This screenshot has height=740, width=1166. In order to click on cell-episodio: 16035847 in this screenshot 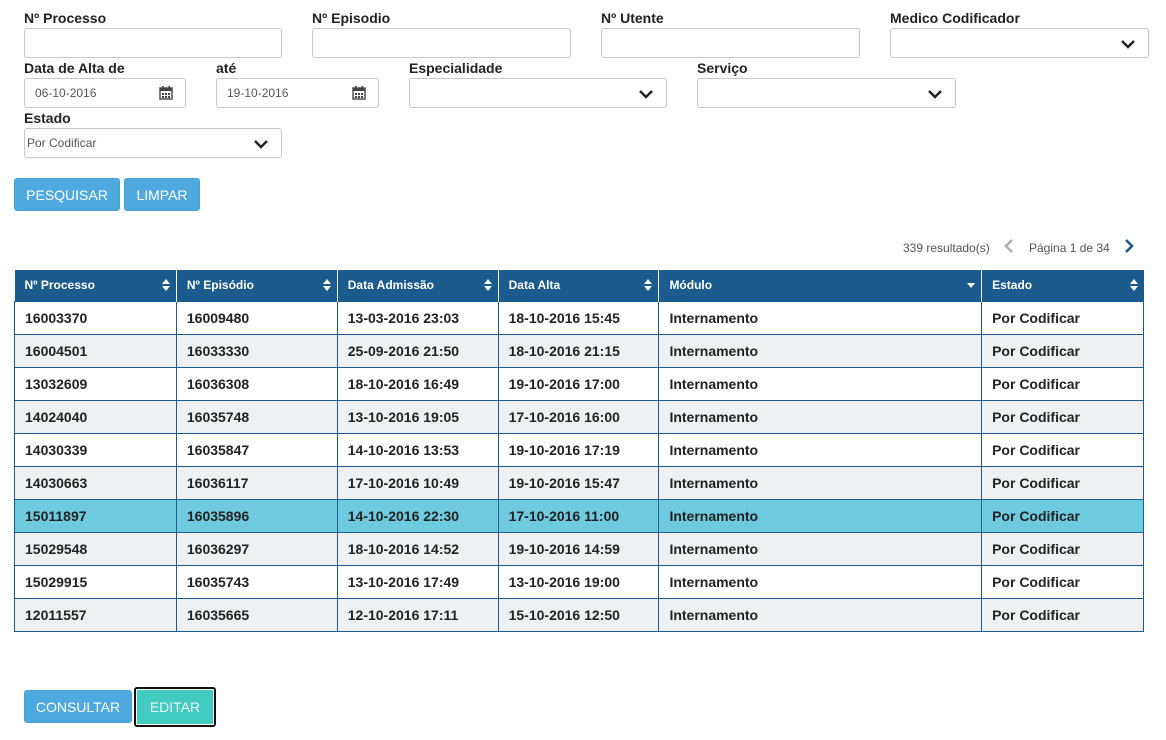, I will do `click(256, 449)`.